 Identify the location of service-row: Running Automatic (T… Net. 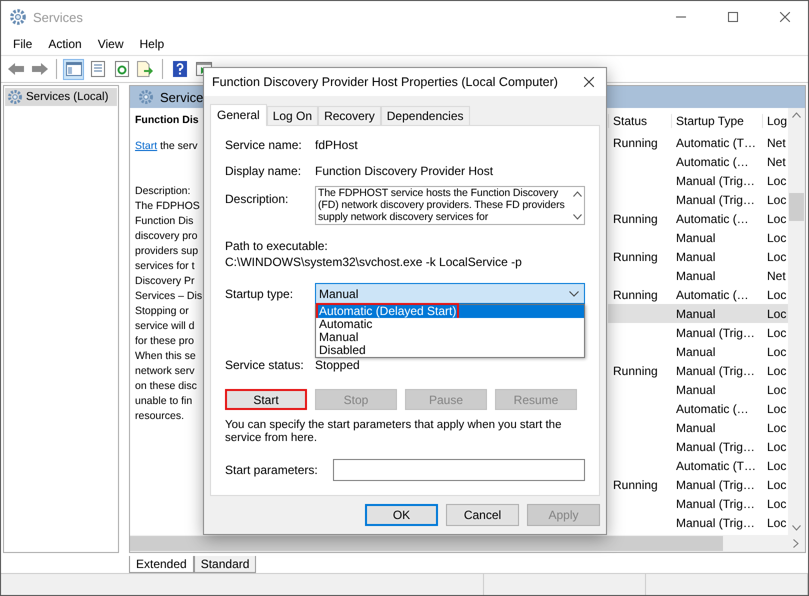
(698, 142).